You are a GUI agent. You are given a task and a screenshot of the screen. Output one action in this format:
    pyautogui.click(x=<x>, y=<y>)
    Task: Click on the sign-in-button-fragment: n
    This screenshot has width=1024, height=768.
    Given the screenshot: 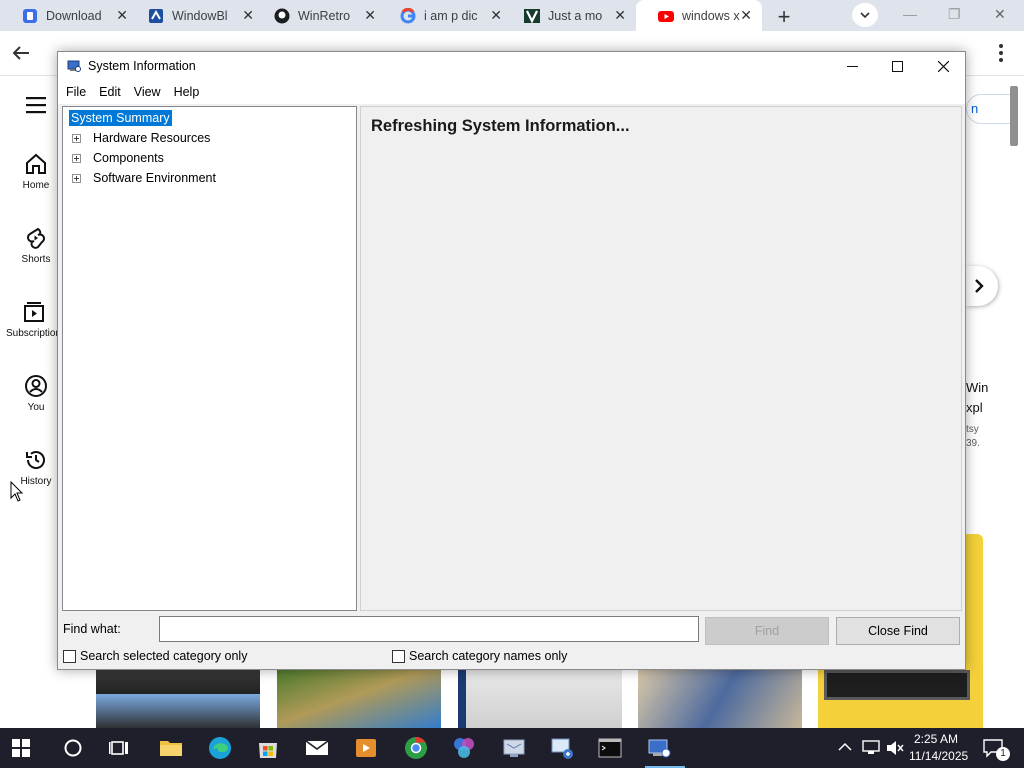 What is the action you would take?
    pyautogui.click(x=988, y=109)
    